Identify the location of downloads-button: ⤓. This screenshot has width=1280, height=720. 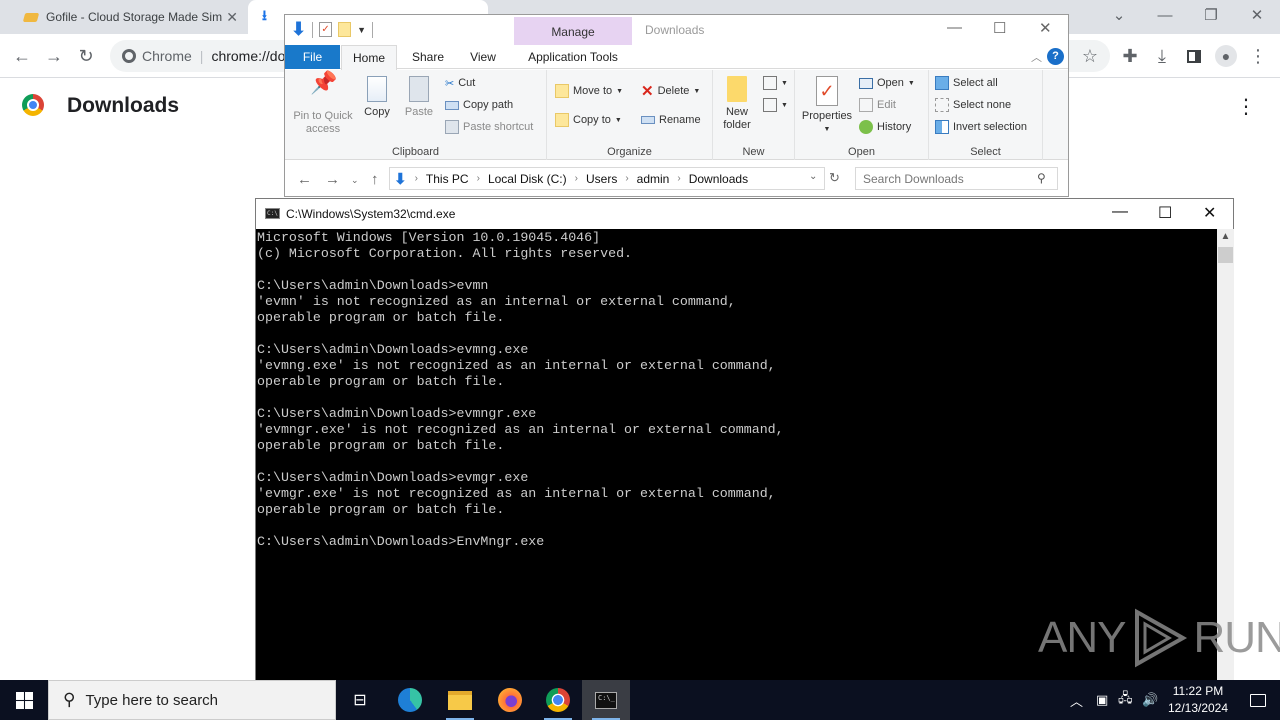
(1162, 56).